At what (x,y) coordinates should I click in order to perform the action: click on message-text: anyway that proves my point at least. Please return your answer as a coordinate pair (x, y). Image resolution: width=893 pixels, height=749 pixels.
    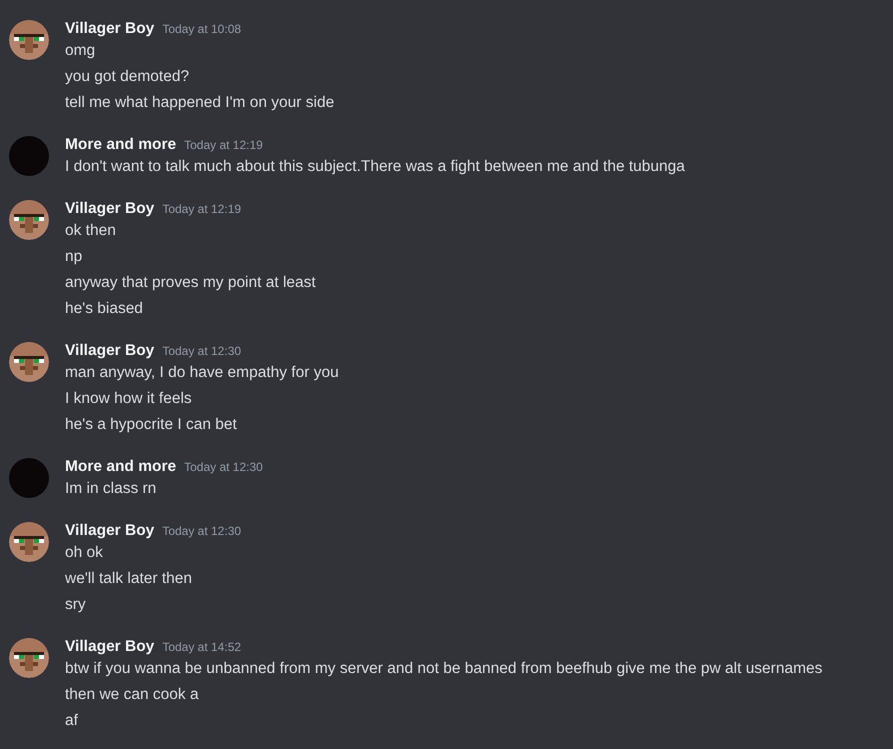
    Looking at the image, I should click on (190, 283).